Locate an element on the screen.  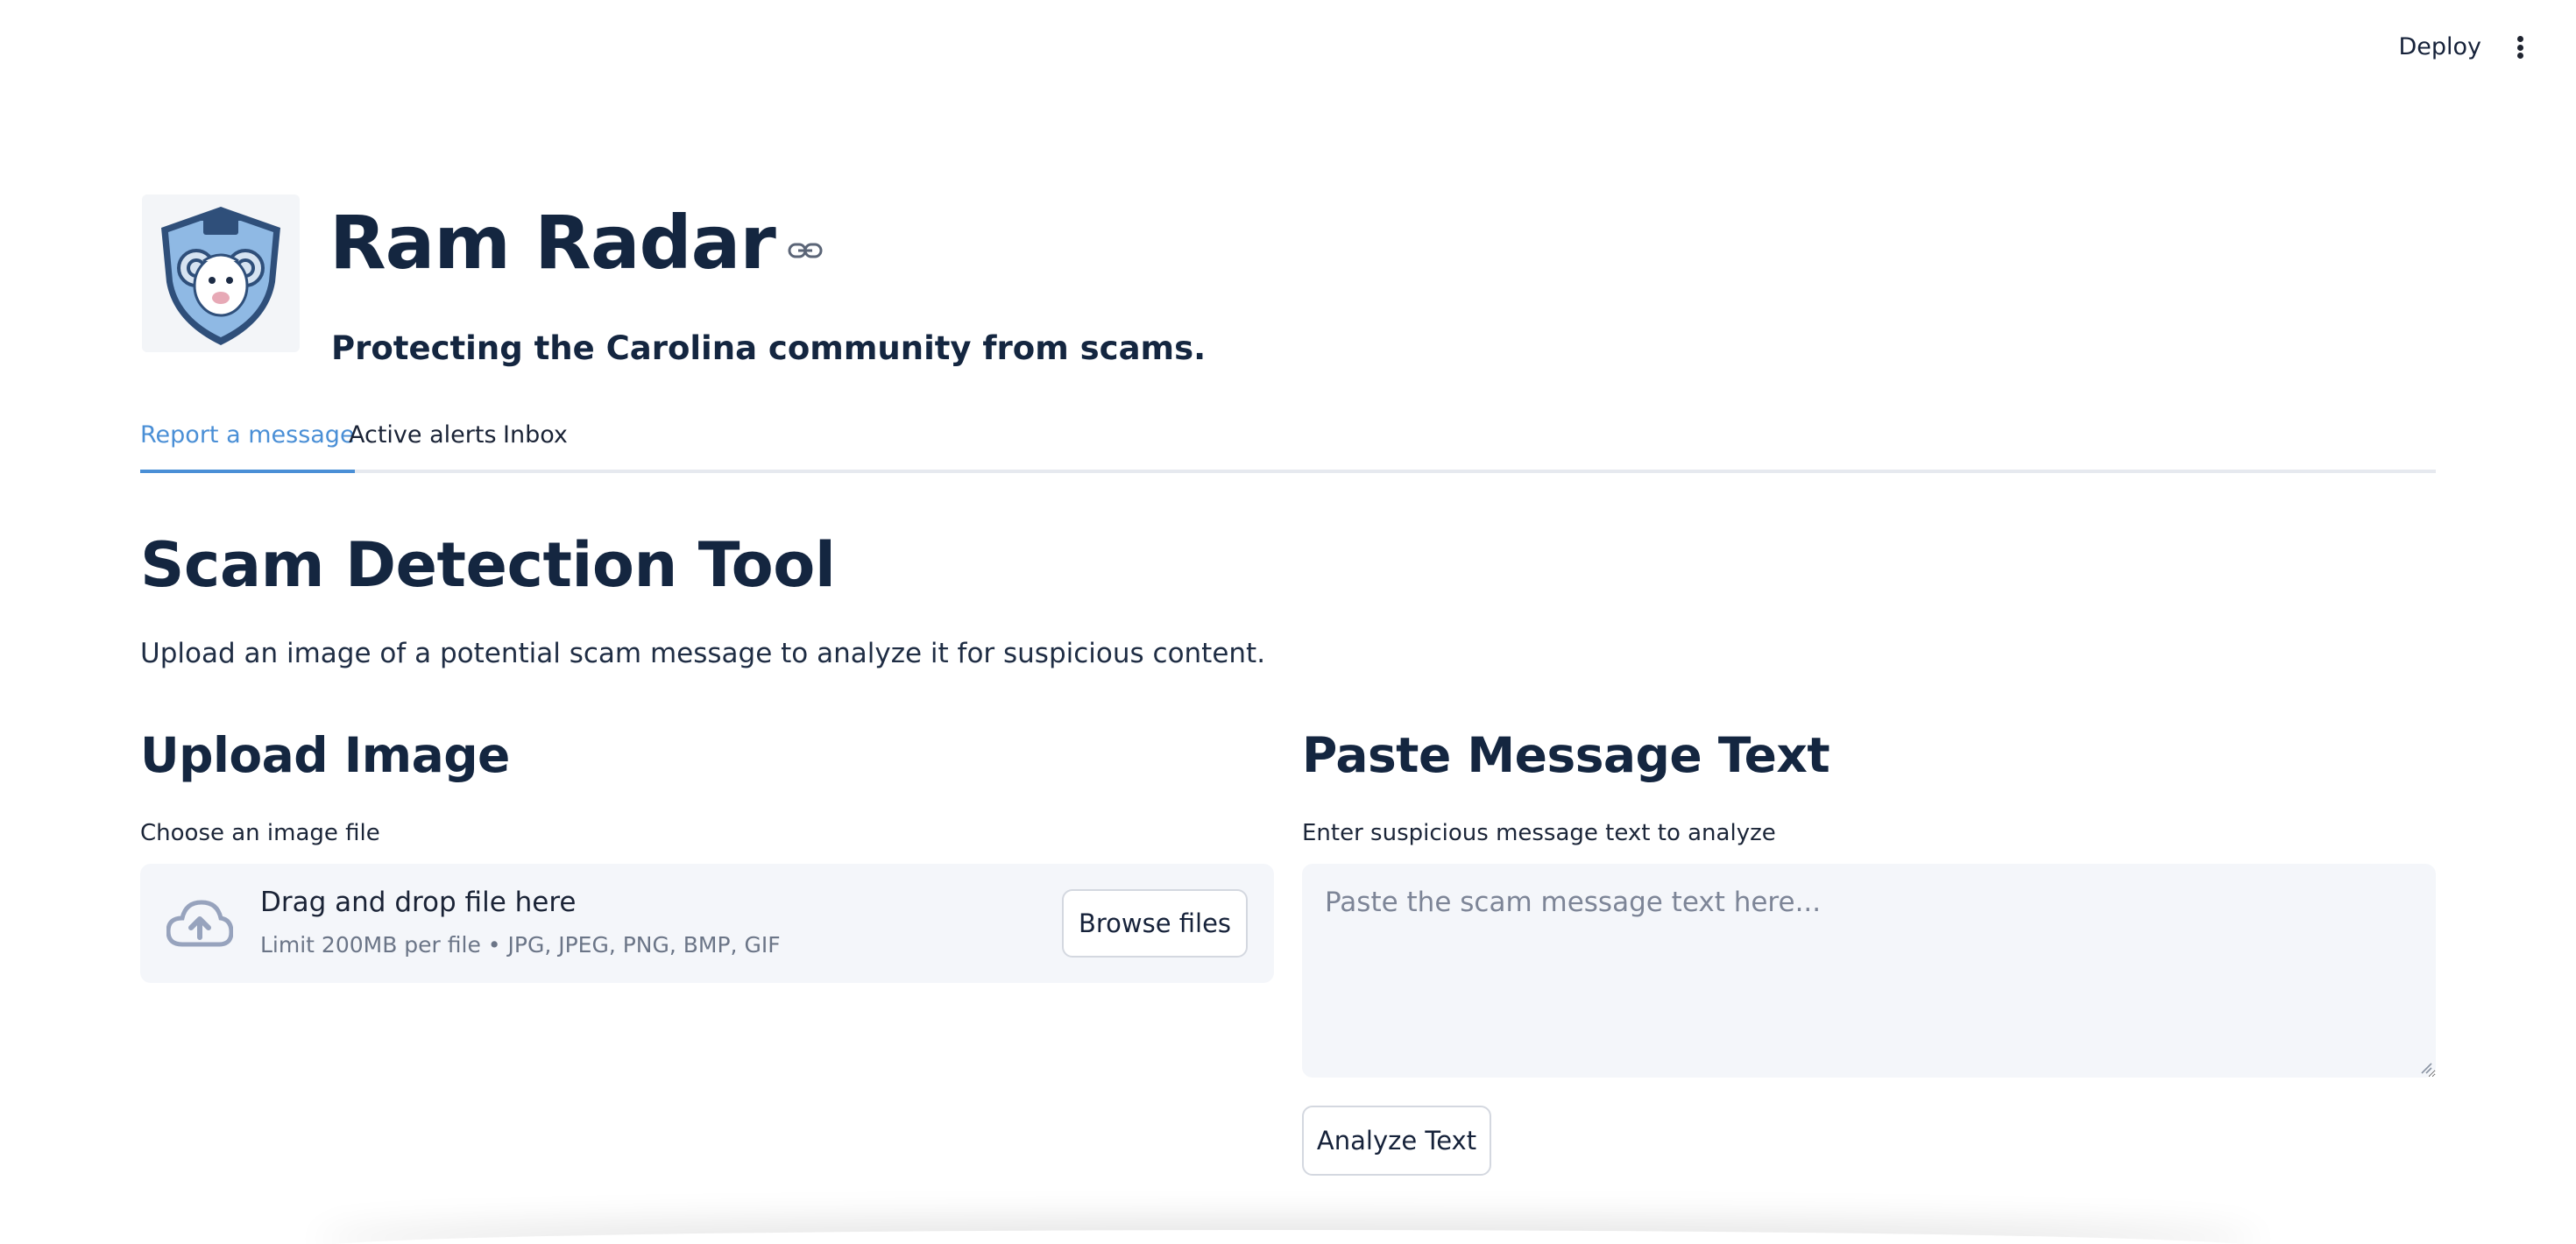
cloud-upload-icon is located at coordinates (199, 923).